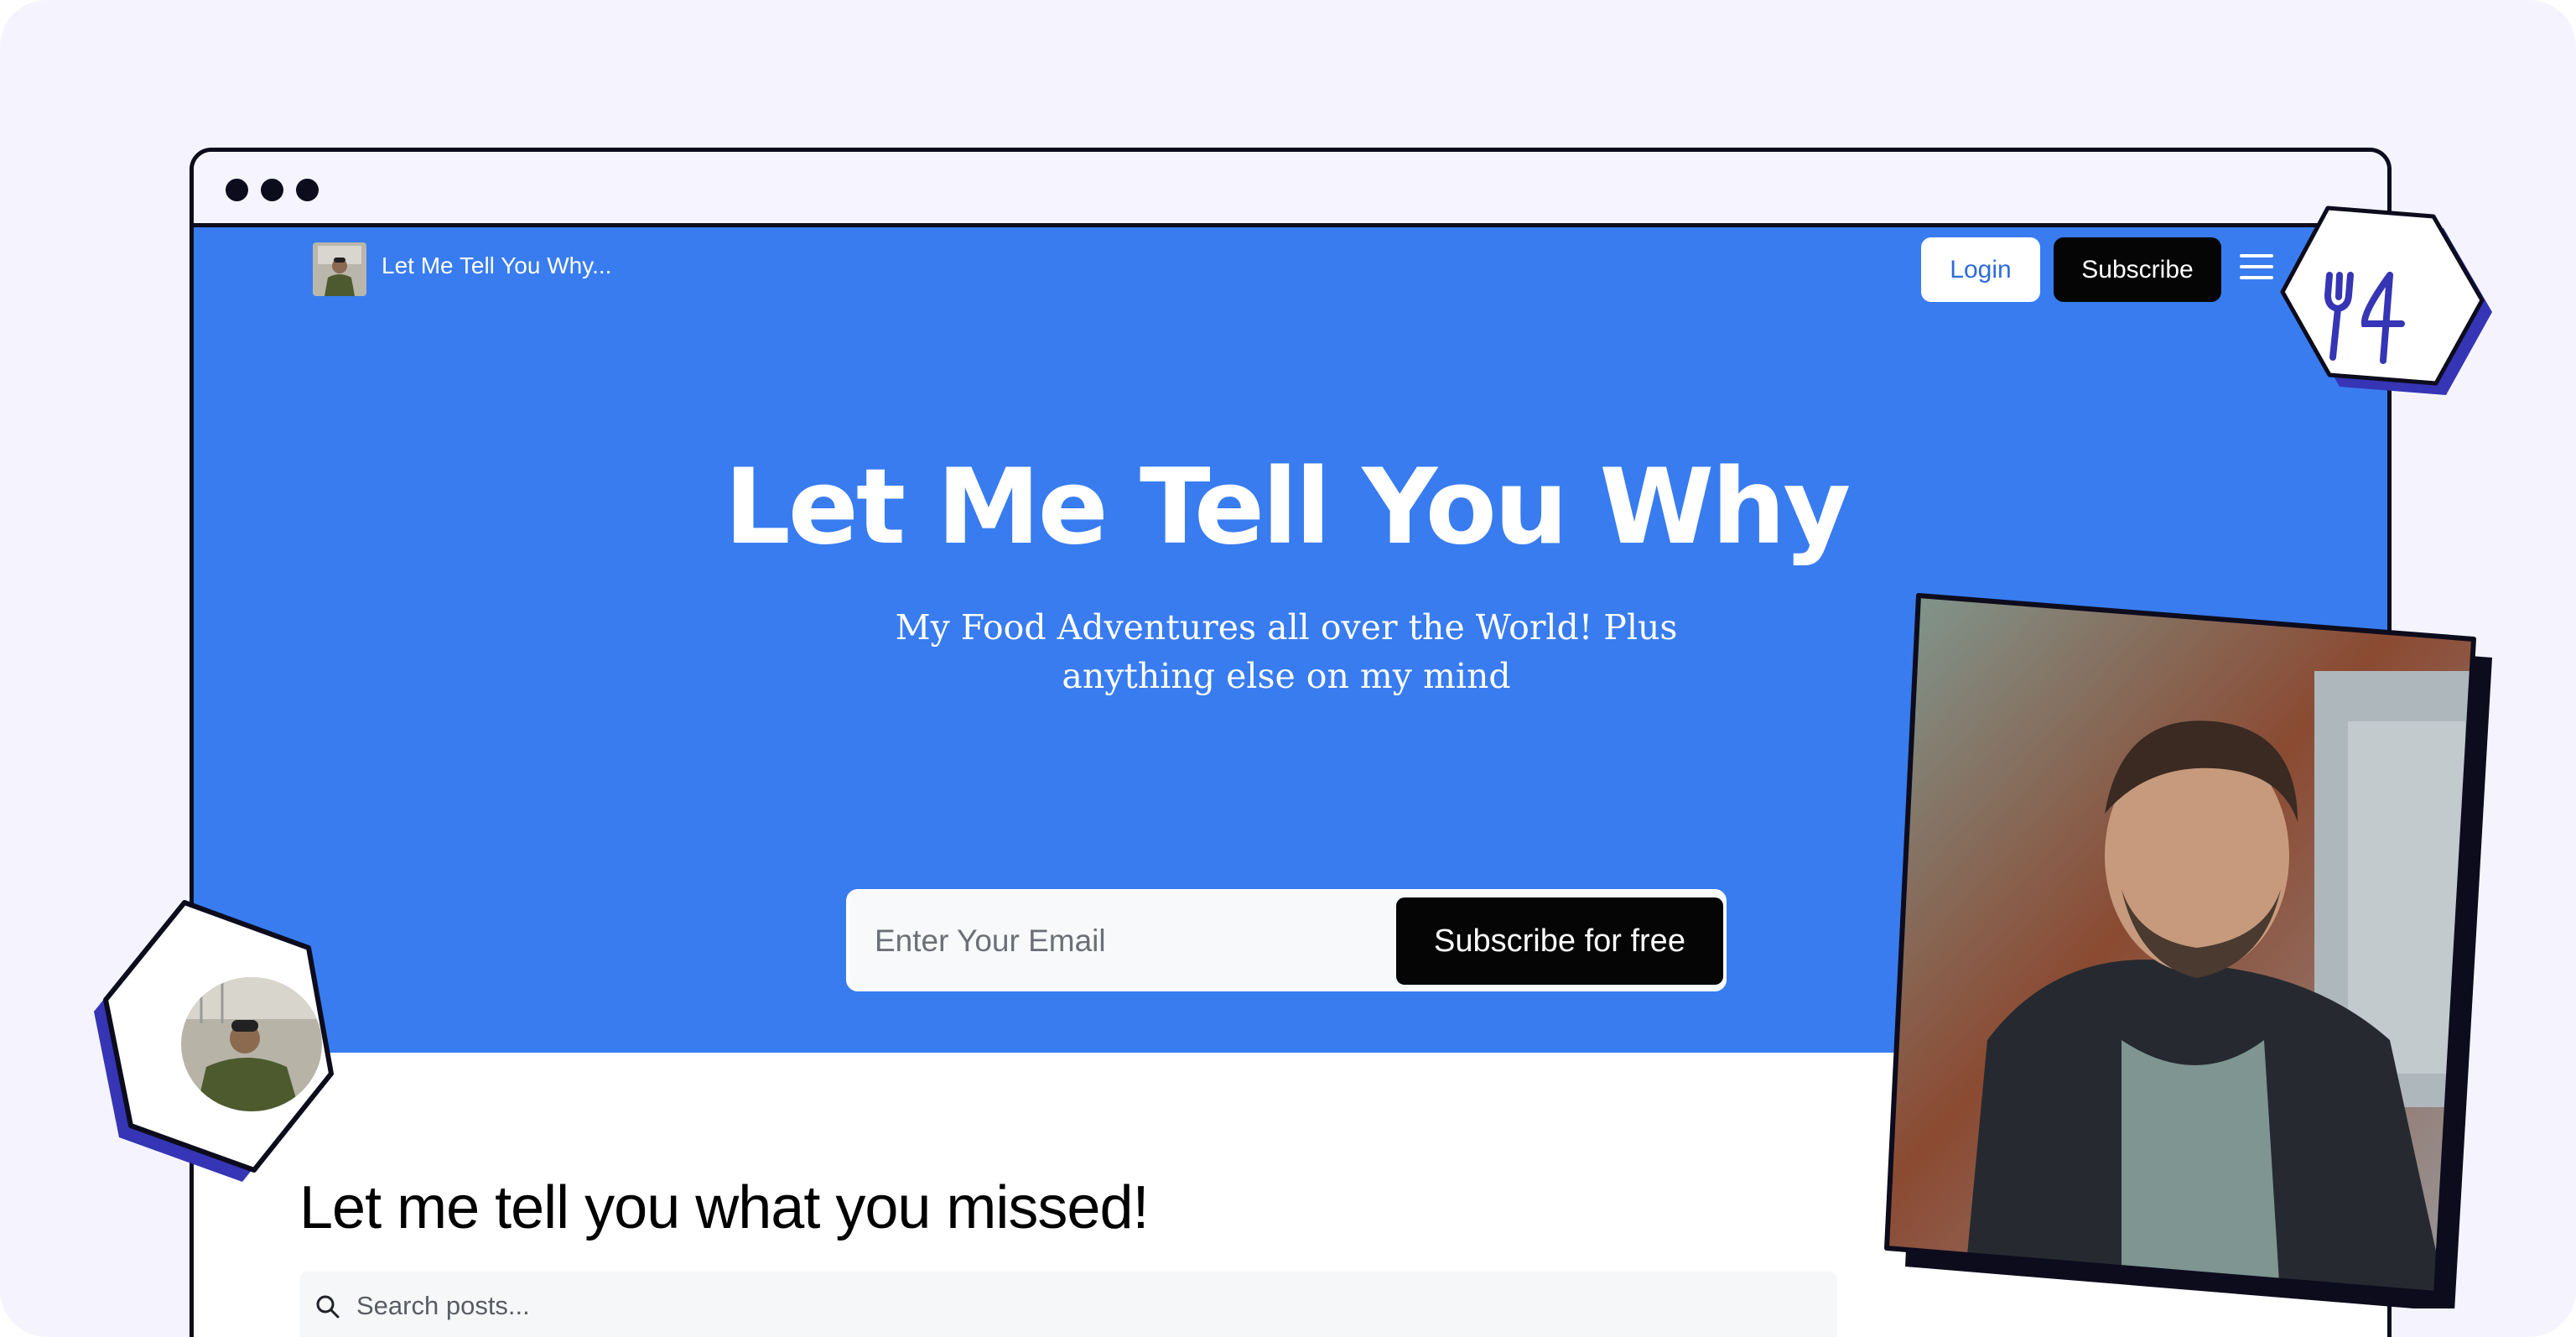 This screenshot has width=2576, height=1337. I want to click on subscribe-form: Subscribe for free, so click(1286, 940).